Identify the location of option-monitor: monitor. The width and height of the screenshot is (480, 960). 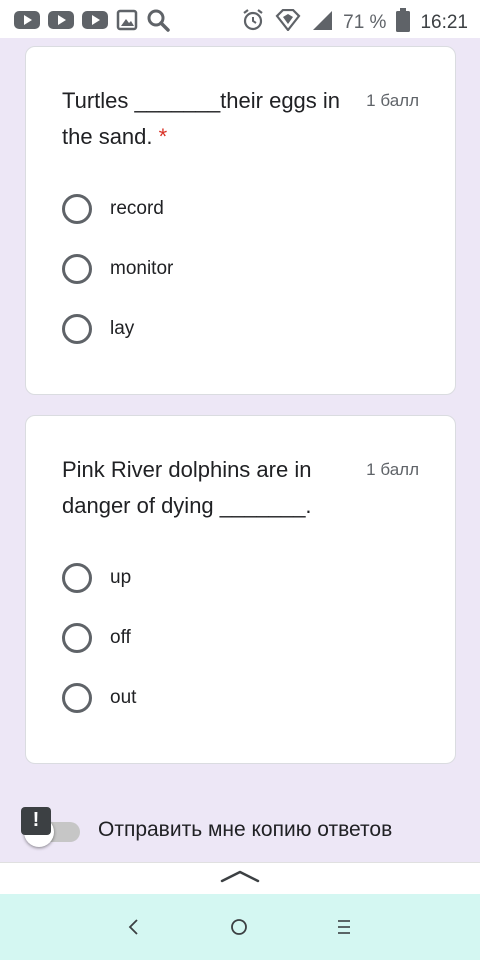
(117, 269).